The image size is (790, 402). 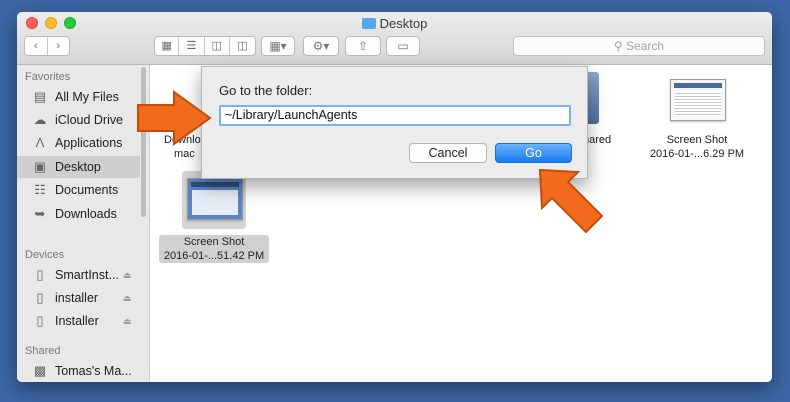 I want to click on back-button: ‹, so click(x=36, y=46).